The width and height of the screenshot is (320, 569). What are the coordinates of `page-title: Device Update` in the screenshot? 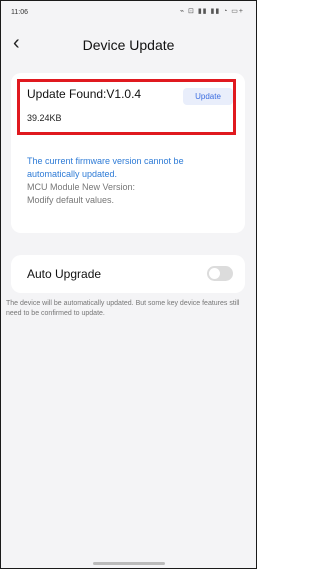 It's located at (128, 45).